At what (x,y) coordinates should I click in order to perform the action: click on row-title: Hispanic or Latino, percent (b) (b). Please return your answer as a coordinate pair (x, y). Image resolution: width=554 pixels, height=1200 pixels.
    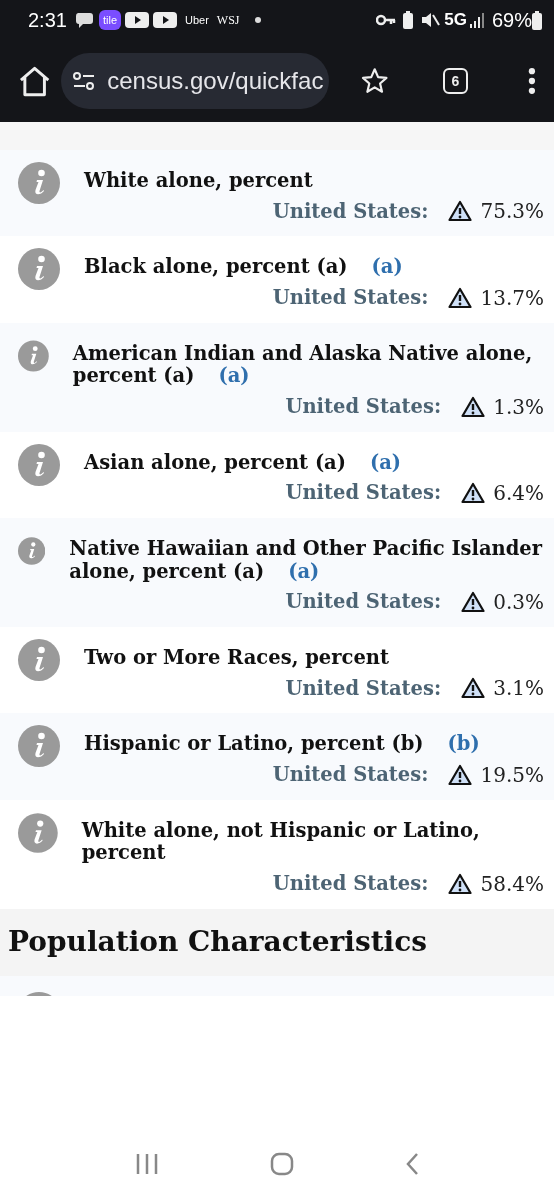
    Looking at the image, I should click on (282, 743).